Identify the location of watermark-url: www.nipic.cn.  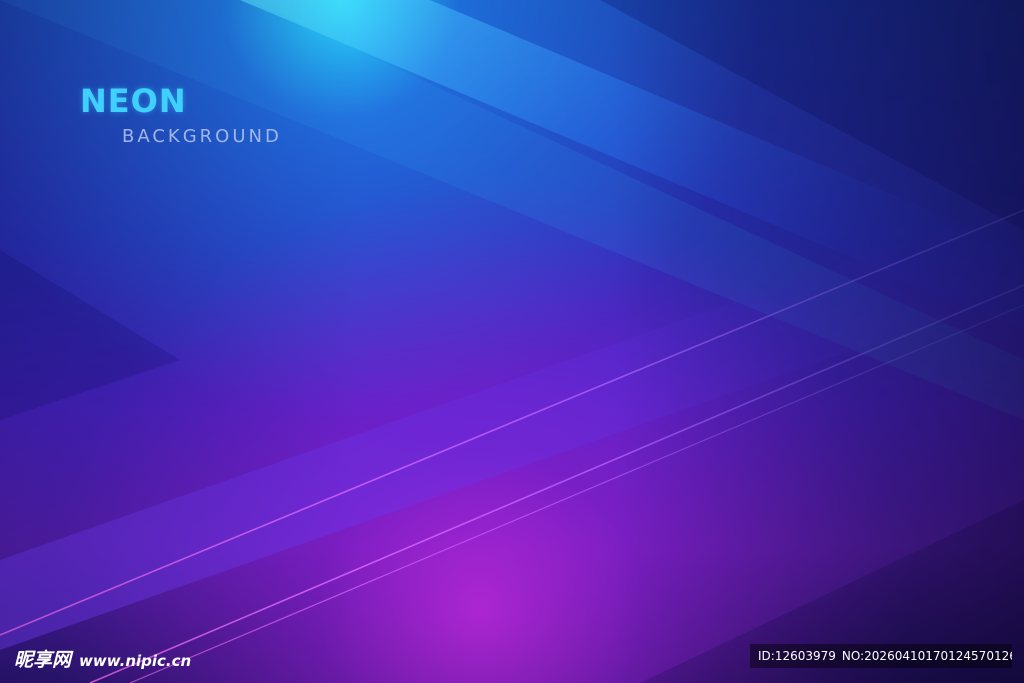
(135, 661).